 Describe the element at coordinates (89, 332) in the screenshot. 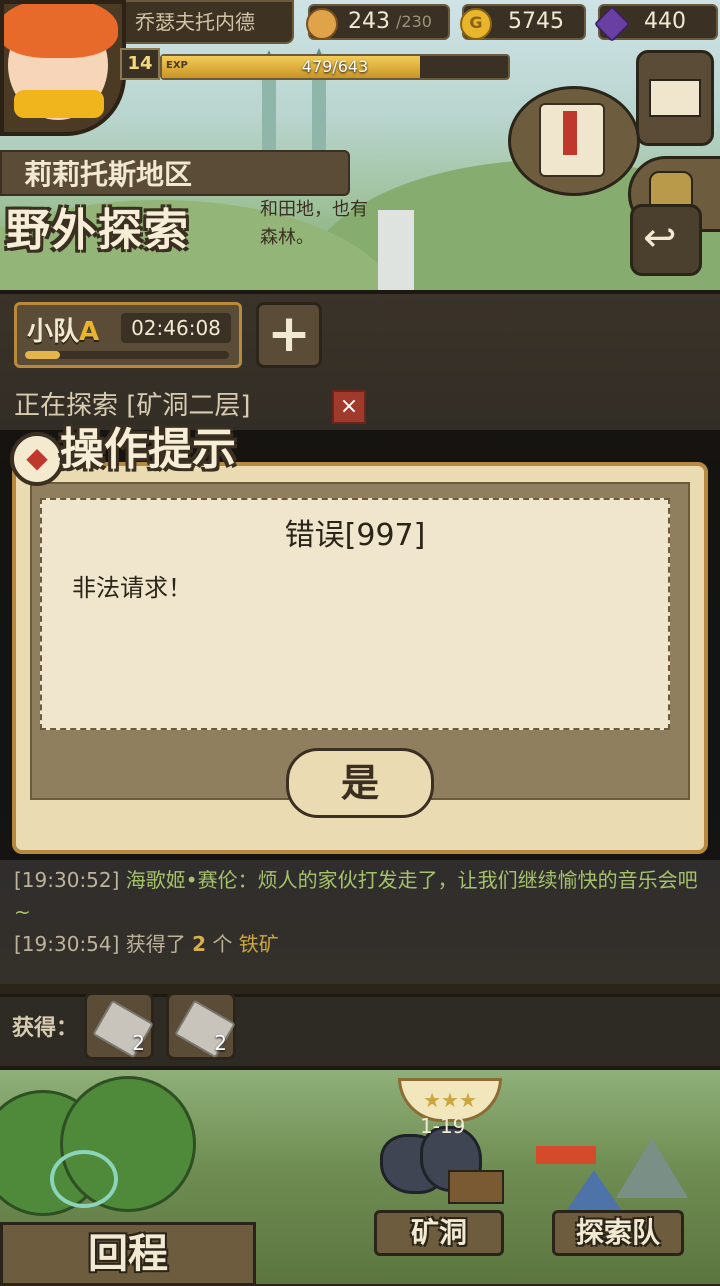

I see `squad-letter: A` at that location.